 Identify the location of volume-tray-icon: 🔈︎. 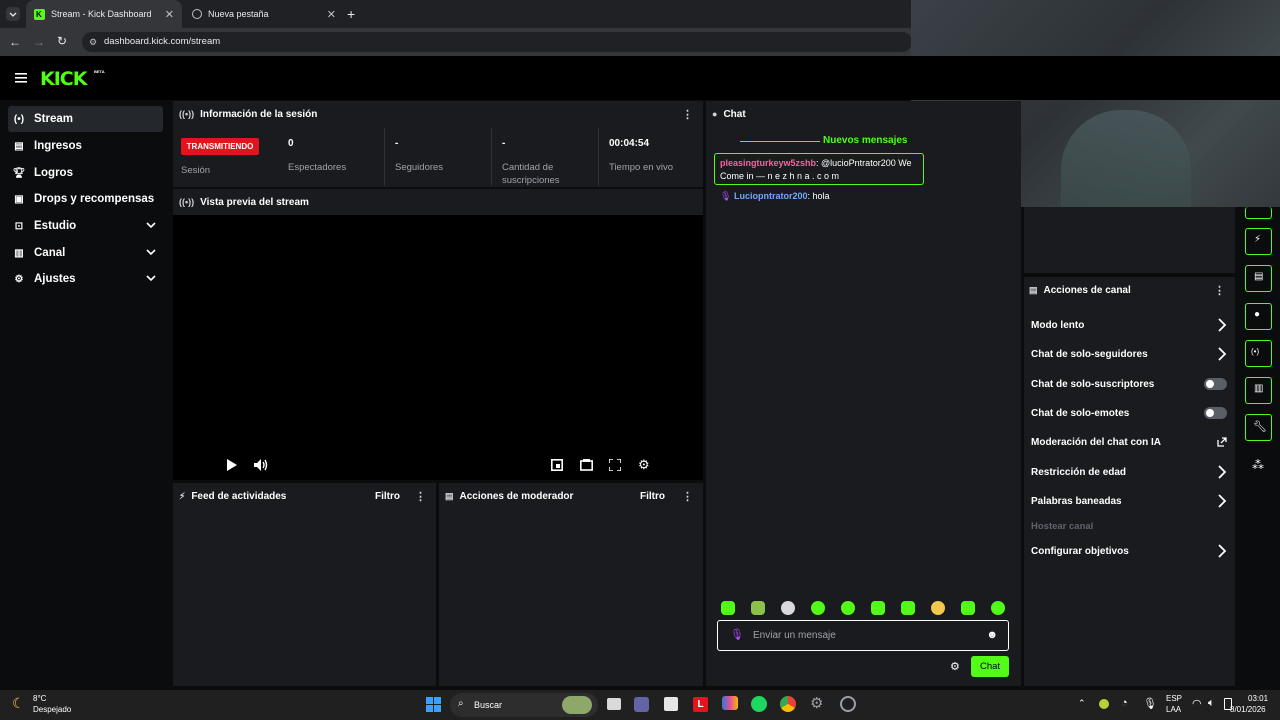
(1211, 703).